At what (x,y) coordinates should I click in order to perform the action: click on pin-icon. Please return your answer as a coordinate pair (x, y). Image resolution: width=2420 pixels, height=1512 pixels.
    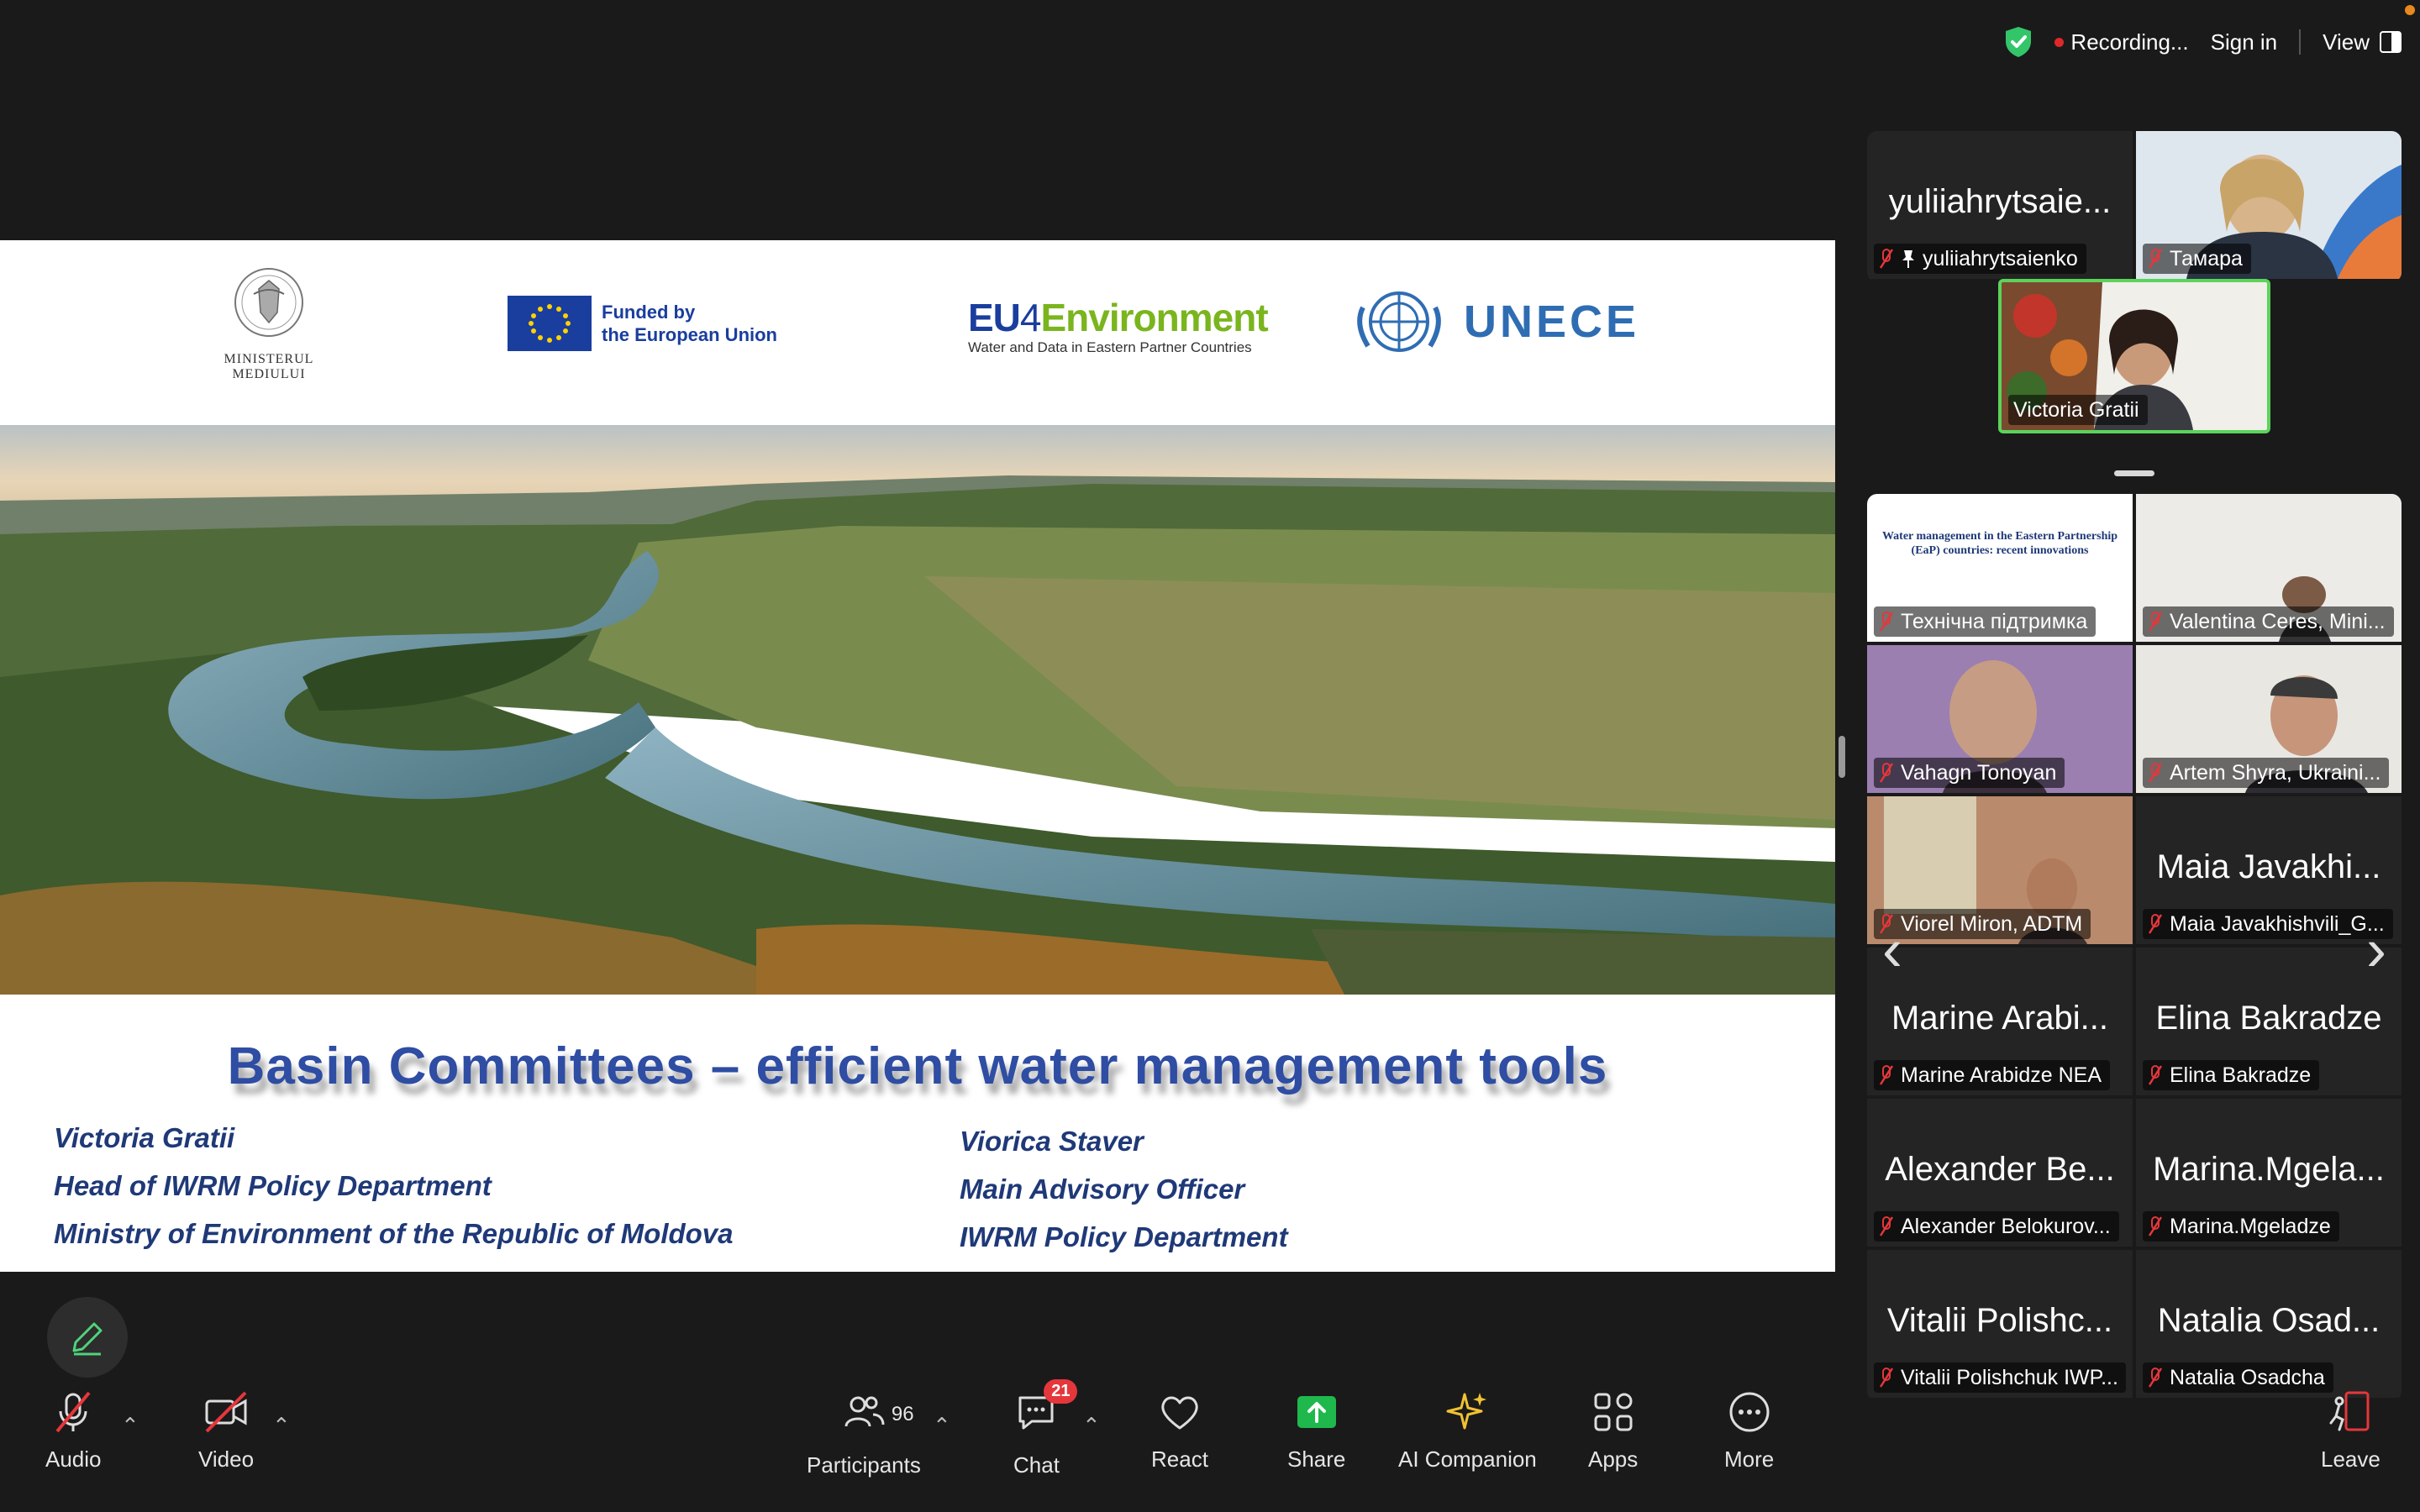
    Looking at the image, I should click on (1908, 259).